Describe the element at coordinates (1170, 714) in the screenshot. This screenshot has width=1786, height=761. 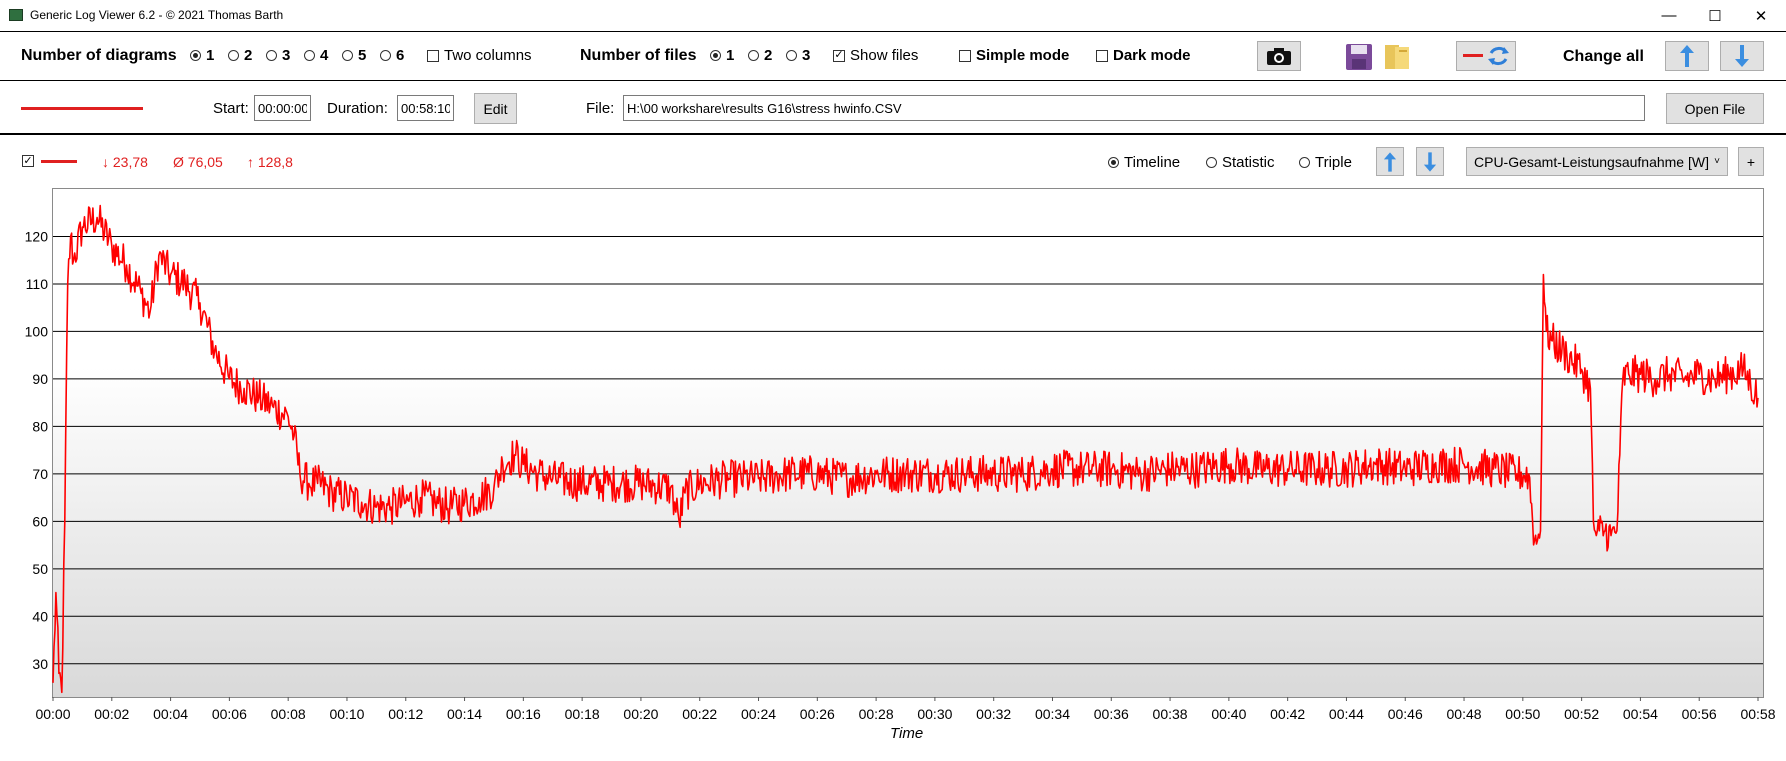
I see `x-tick-label: 00:38` at that location.